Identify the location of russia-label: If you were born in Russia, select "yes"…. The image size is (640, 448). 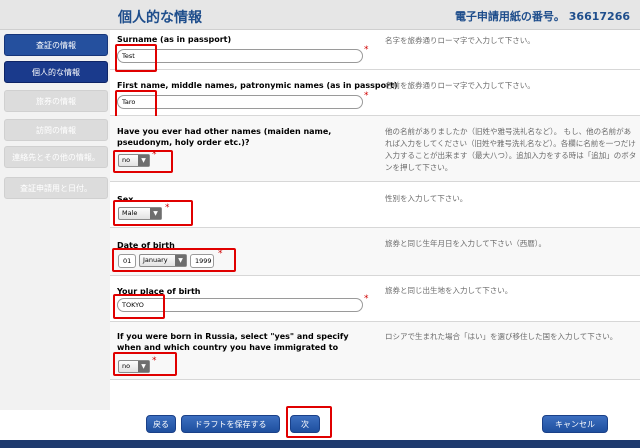
(233, 342).